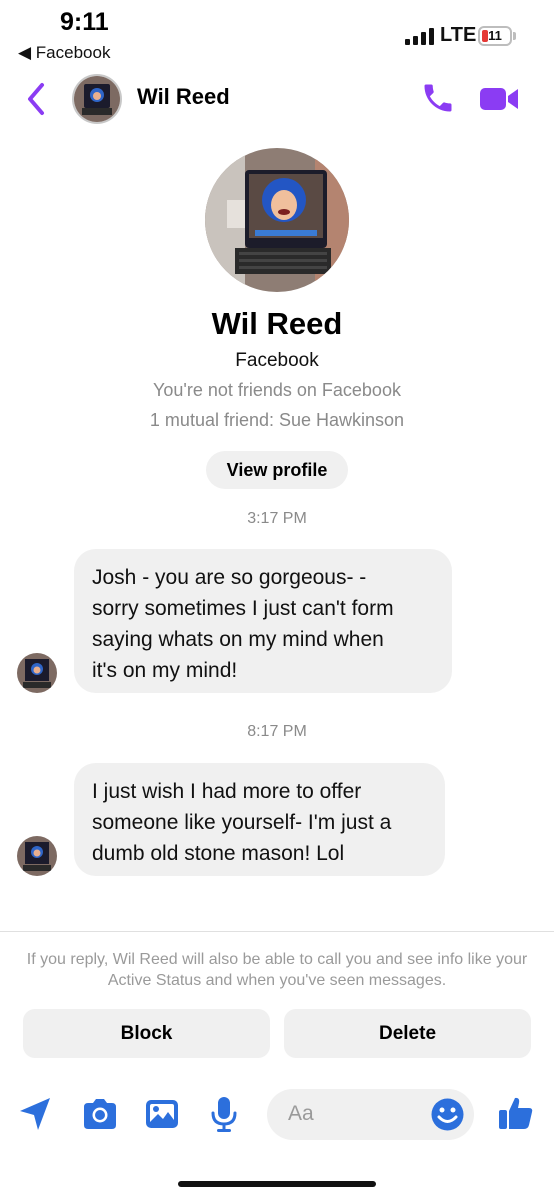 The width and height of the screenshot is (554, 1200). I want to click on header-contact-name: Wil Reed, so click(183, 97).